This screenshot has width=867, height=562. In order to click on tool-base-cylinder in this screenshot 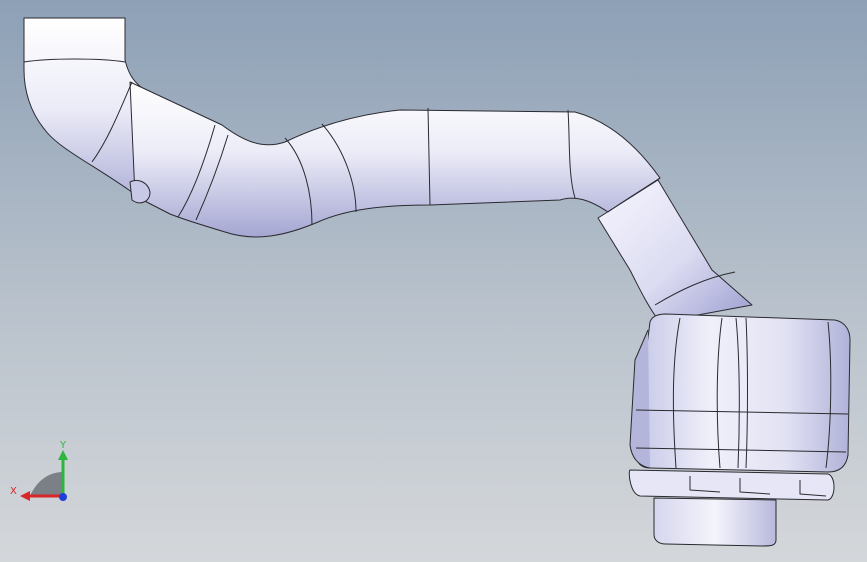, I will do `click(715, 522)`.